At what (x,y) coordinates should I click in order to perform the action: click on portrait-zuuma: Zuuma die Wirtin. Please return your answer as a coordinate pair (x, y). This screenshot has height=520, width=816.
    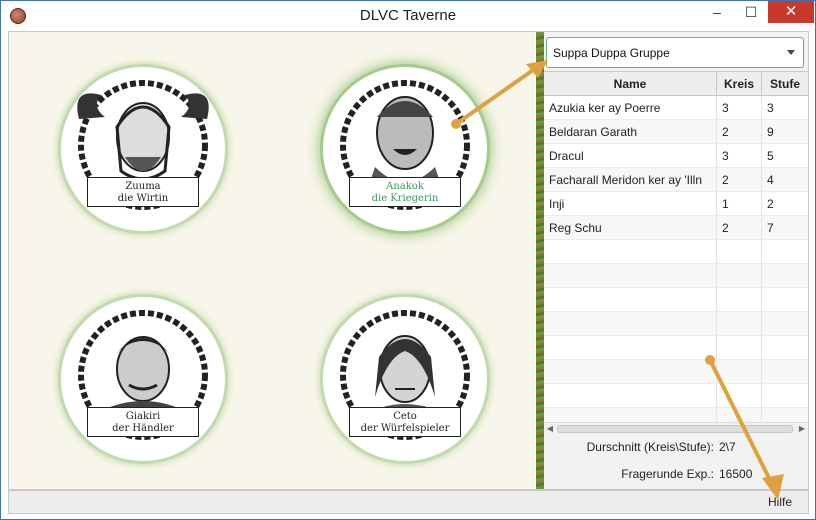
    Looking at the image, I should click on (143, 149).